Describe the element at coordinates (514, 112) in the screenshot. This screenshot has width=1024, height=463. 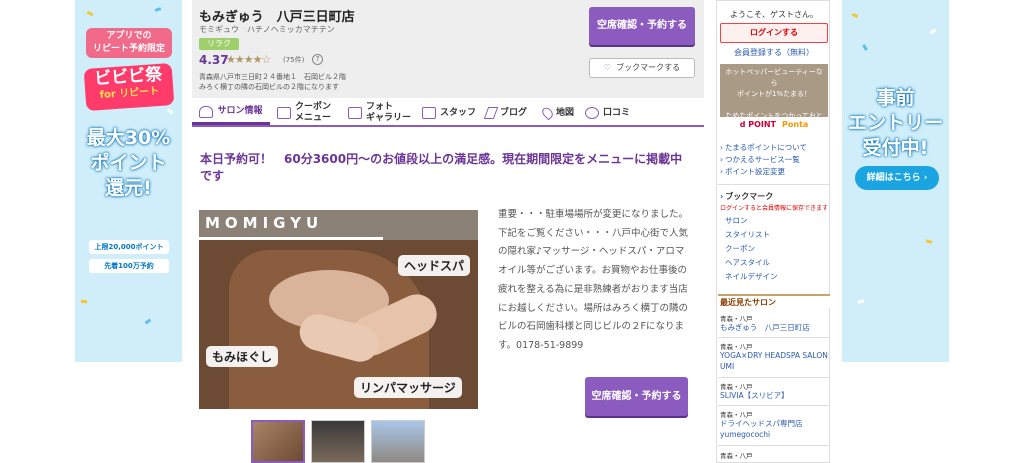
I see `tab-label: ブログ` at that location.